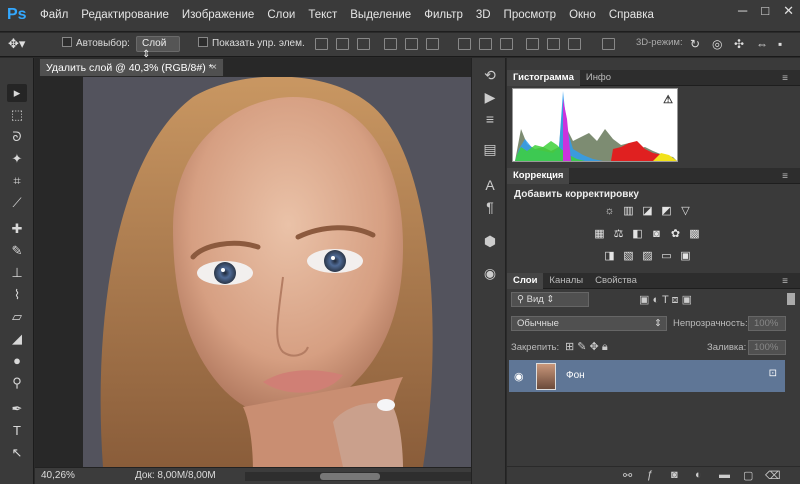  Describe the element at coordinates (490, 75) in the screenshot. I see `history-panel-icon: ⟲` at that location.